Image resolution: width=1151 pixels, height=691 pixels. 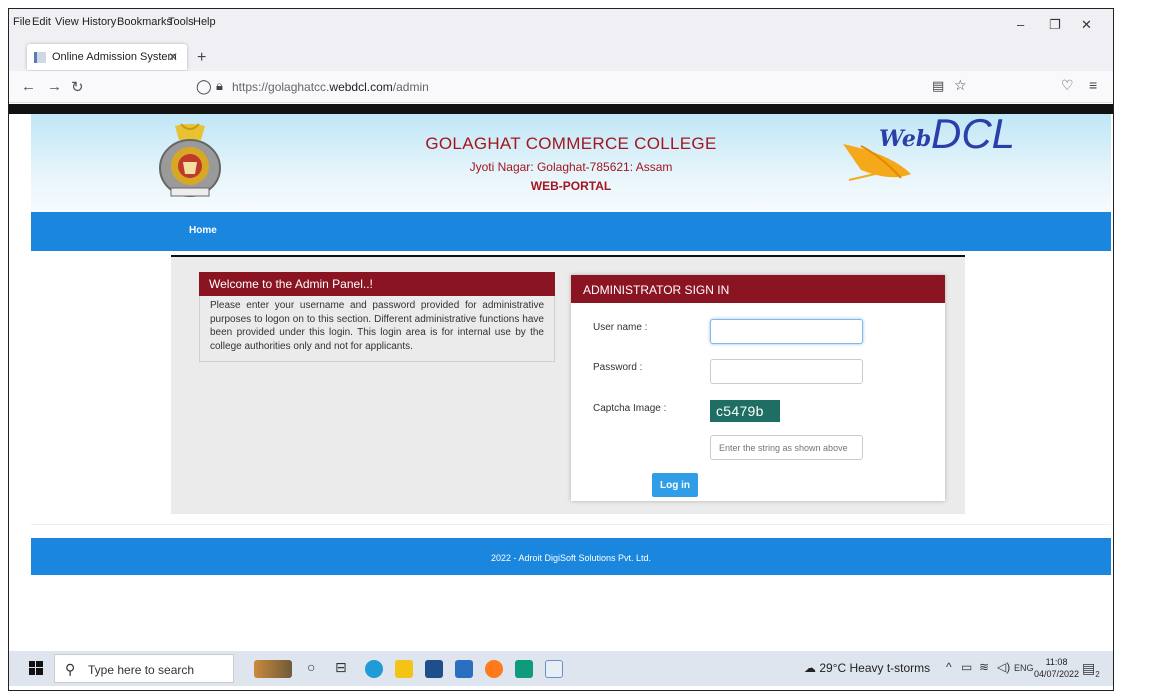 I want to click on page-top-border, so click(x=561, y=109).